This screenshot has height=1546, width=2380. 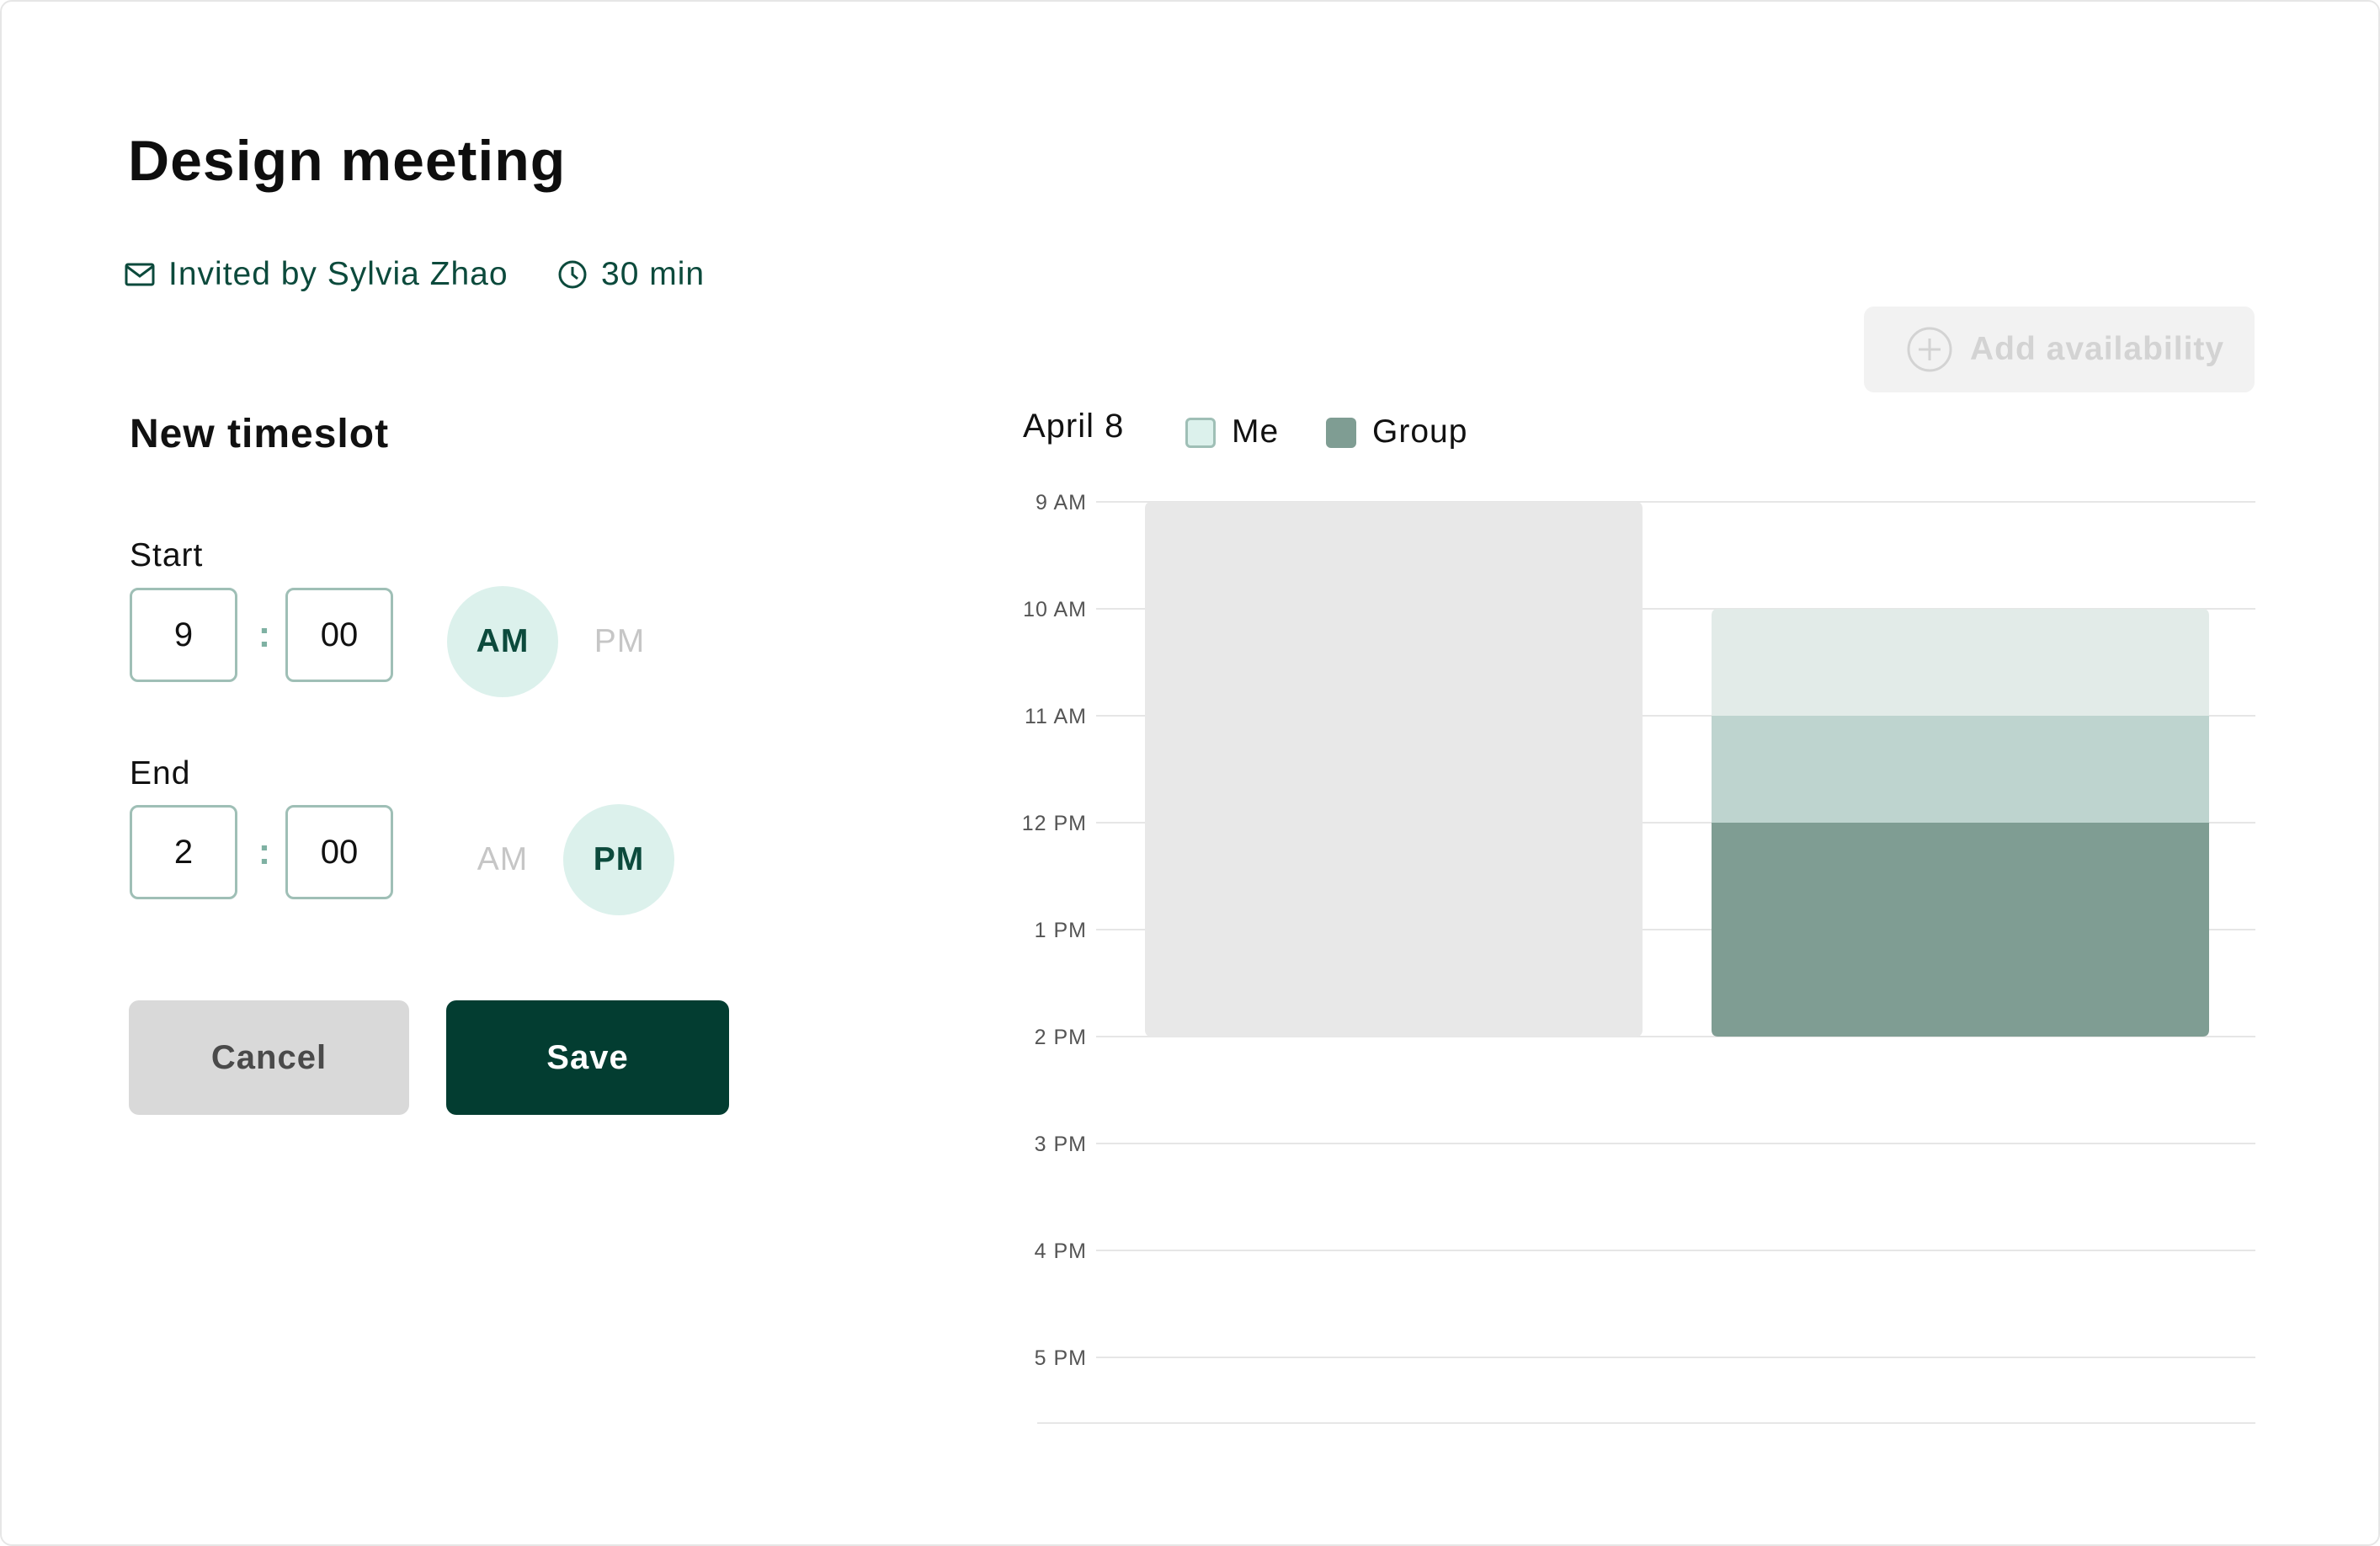 What do you see at coordinates (1061, 1251) in the screenshot?
I see `hour-label: 4 PM` at bounding box center [1061, 1251].